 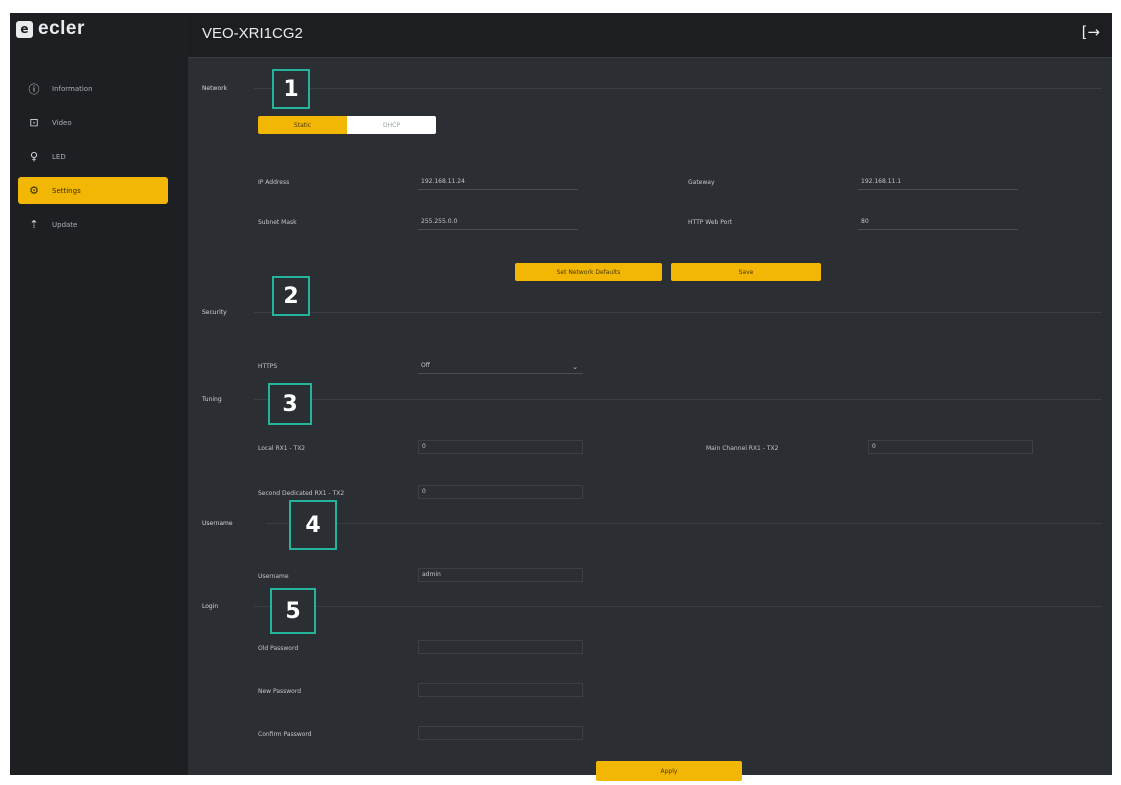 I want to click on settings-icon: ⚙, so click(x=34, y=190).